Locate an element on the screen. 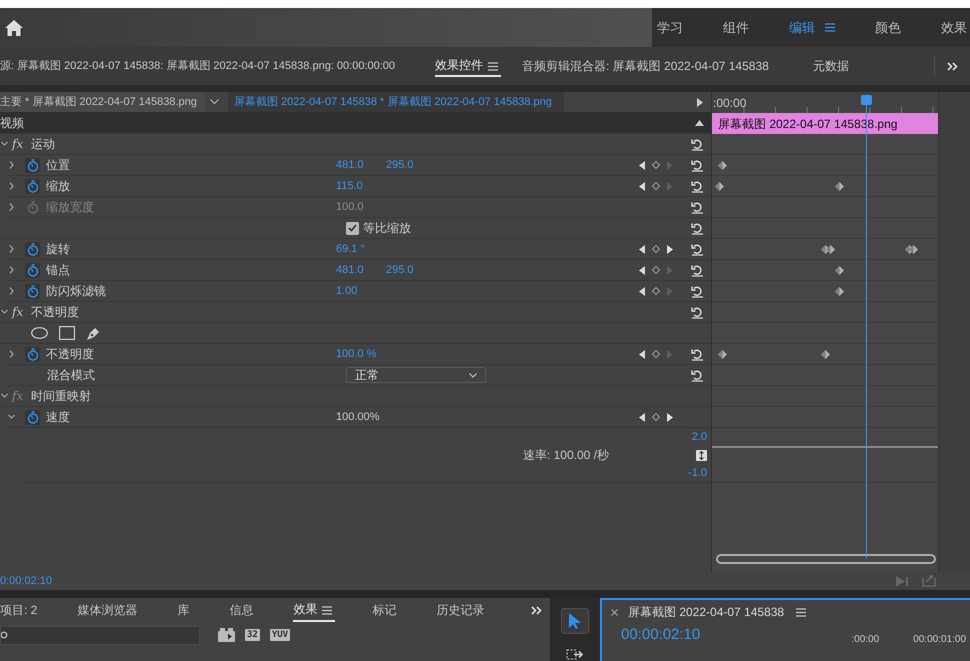 This screenshot has width=970, height=661. sequence-clip-label: 屏幕截图 2022-04-07 145838 * 屏幕截图 2022-04-07 145838.png is located at coordinates (396, 102).